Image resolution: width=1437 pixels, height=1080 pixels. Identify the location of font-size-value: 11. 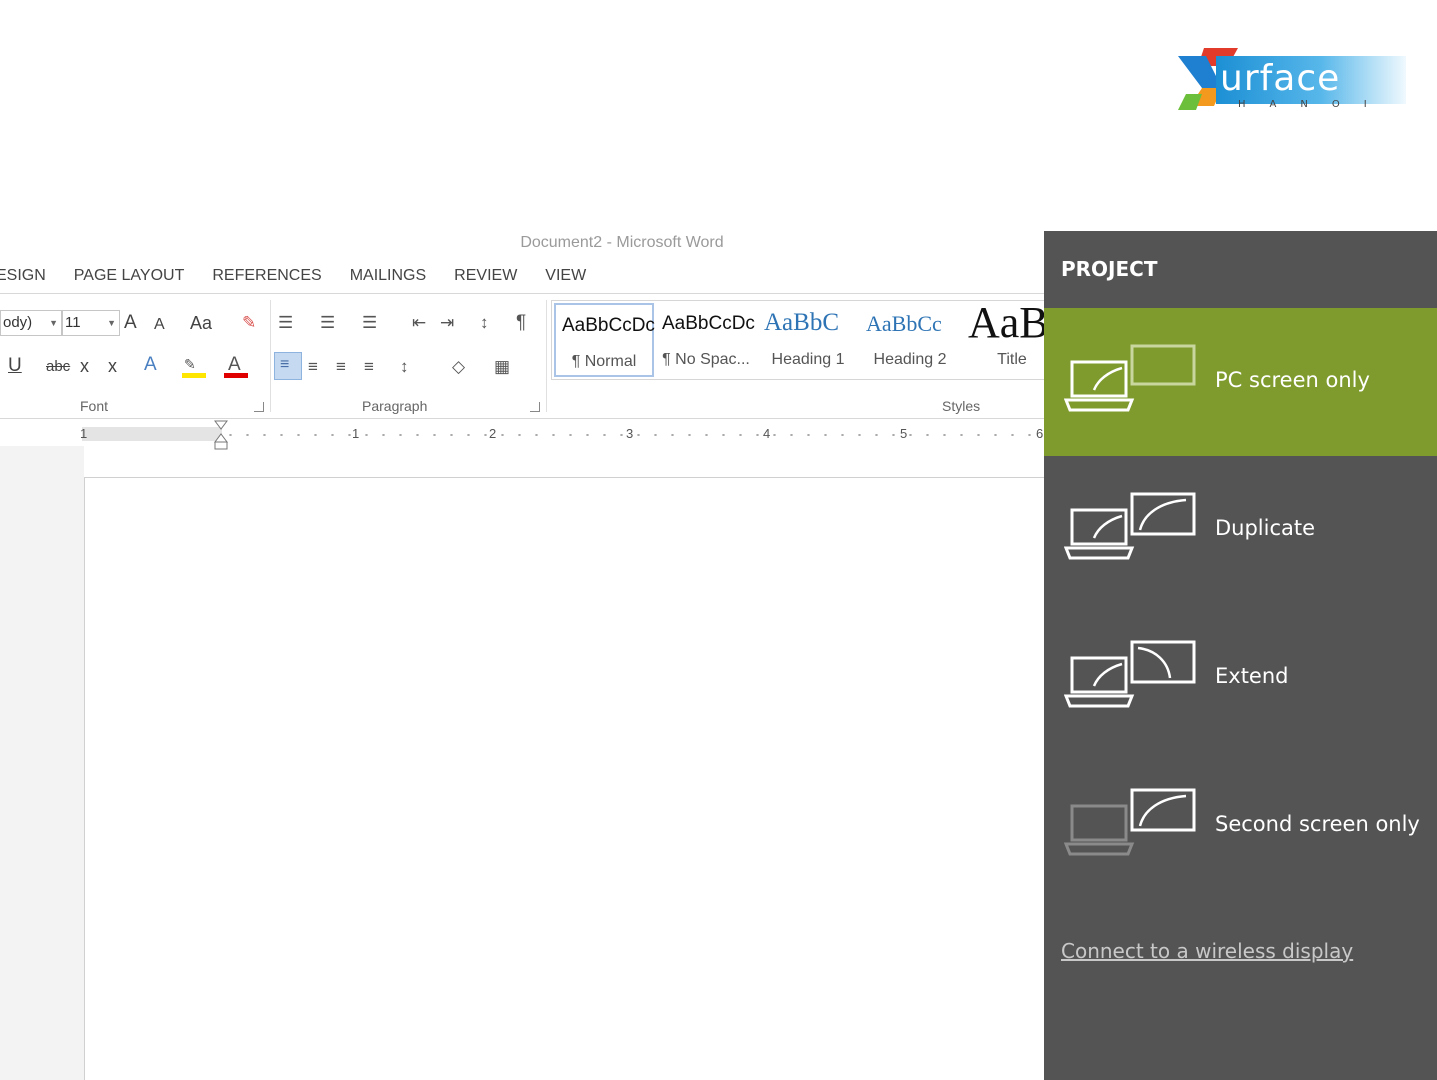
(73, 322).